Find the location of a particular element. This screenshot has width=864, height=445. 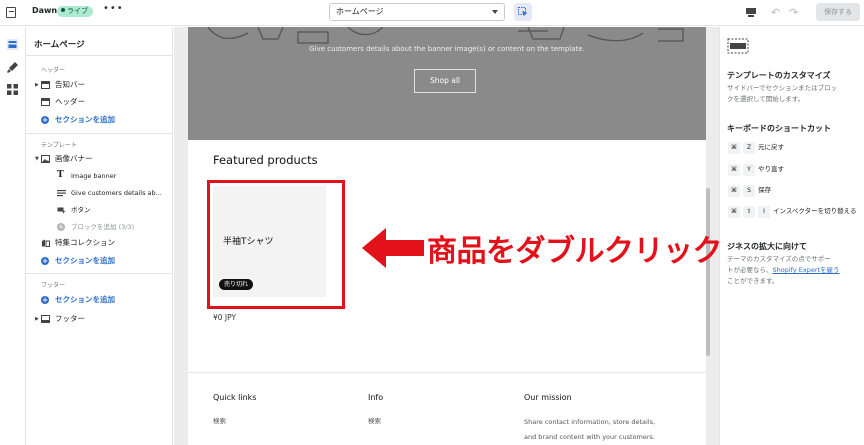

add-block-button: + ブロックを追加 (3/3) is located at coordinates (99, 227).